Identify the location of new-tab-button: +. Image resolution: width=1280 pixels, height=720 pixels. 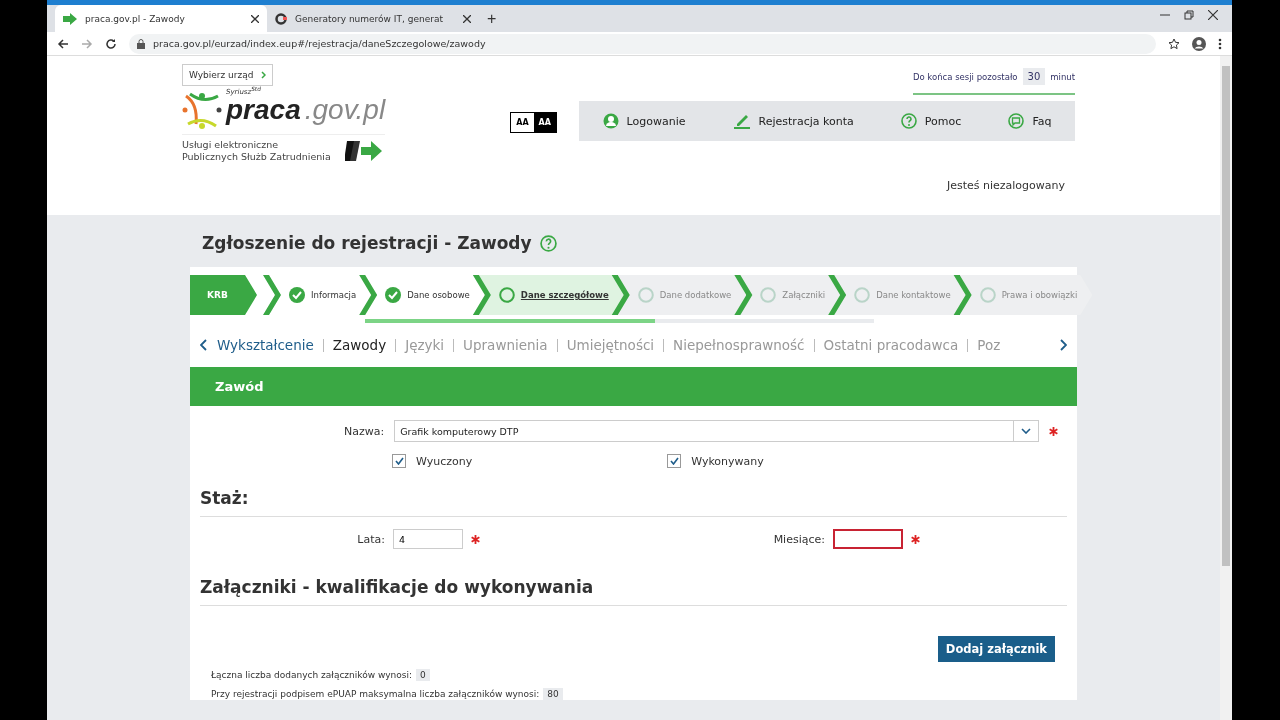
(492, 21).